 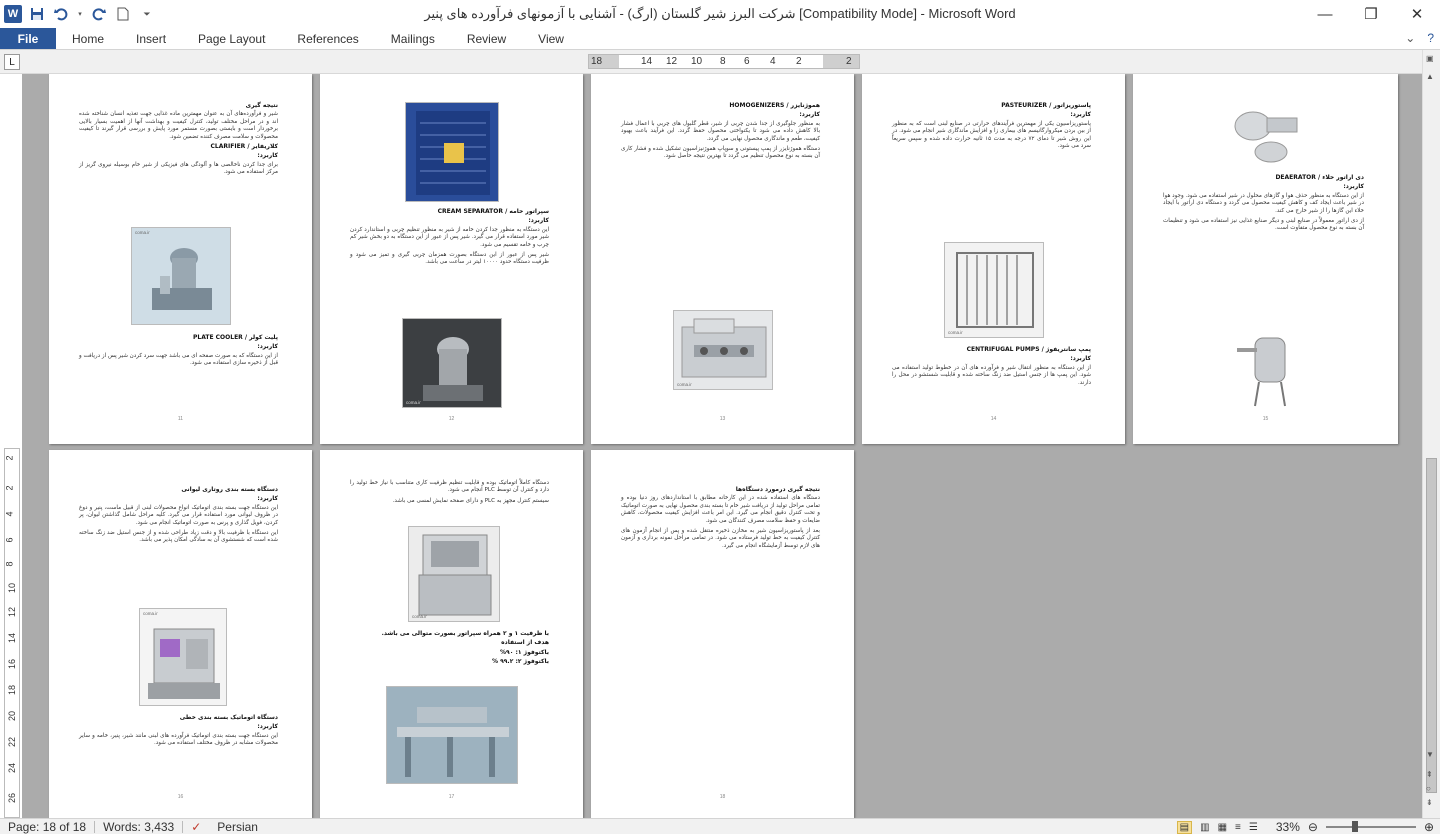 What do you see at coordinates (28, 38) in the screenshot?
I see `tab-file: File` at bounding box center [28, 38].